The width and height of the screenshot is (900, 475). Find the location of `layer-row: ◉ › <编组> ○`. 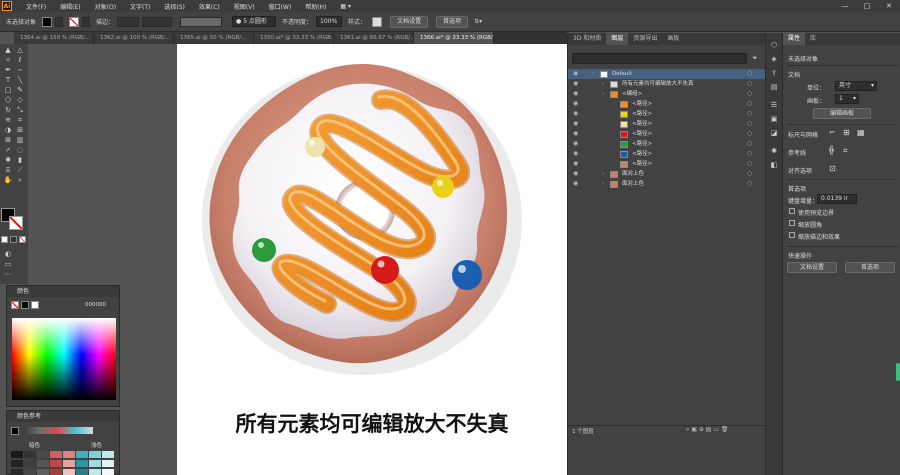

layer-row: ◉ › <编组> ○ is located at coordinates (667, 94).